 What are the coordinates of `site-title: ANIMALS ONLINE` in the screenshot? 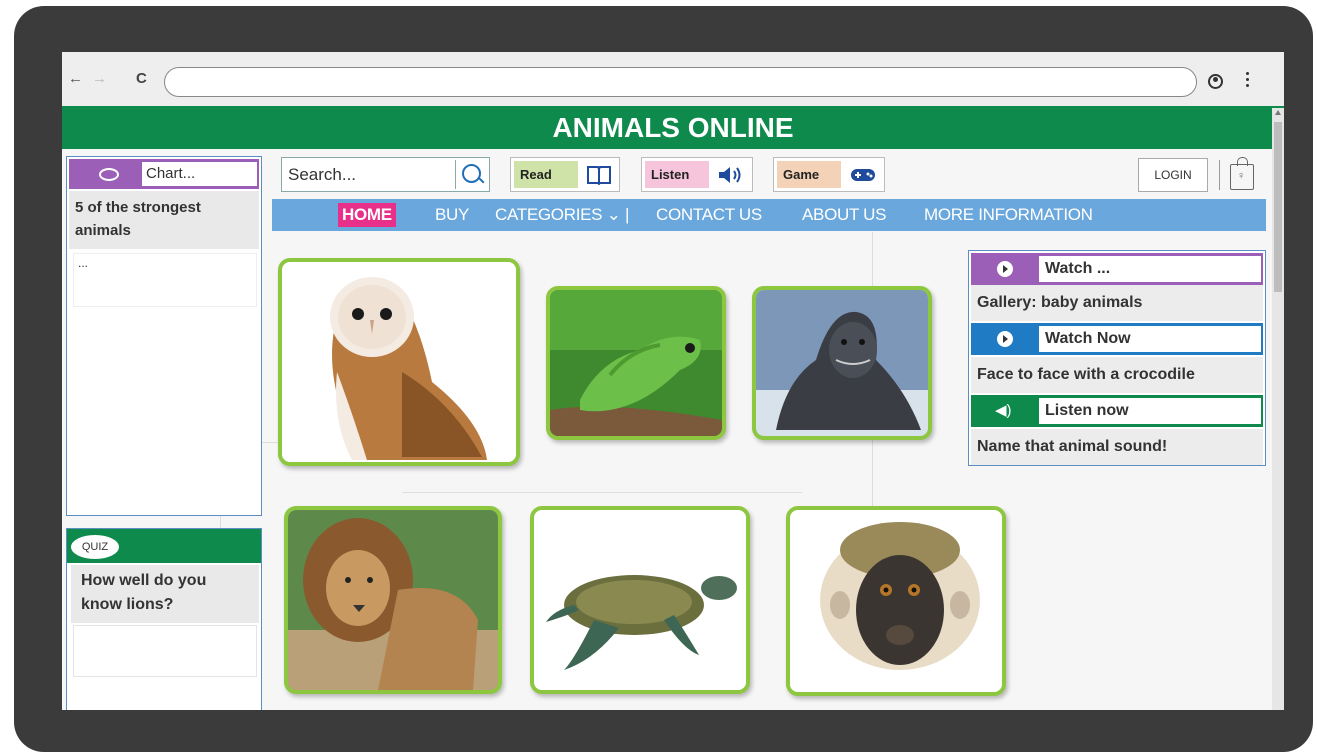 It's located at (673, 127).